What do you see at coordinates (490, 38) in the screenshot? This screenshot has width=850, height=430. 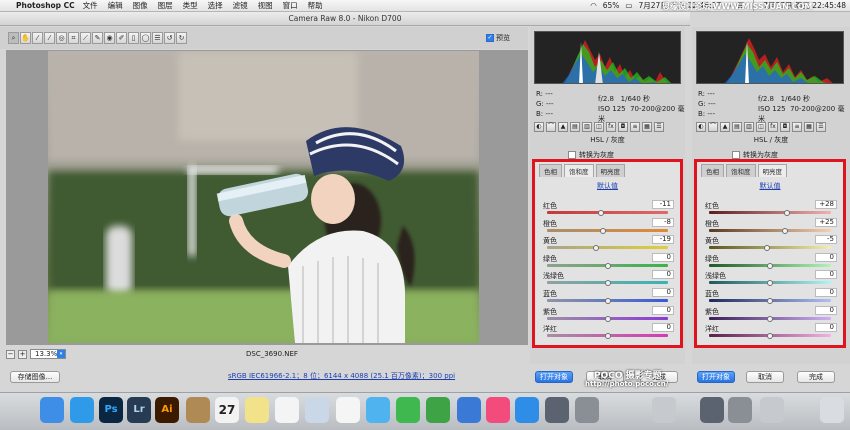 I see `preview-checkbox: ✓` at bounding box center [490, 38].